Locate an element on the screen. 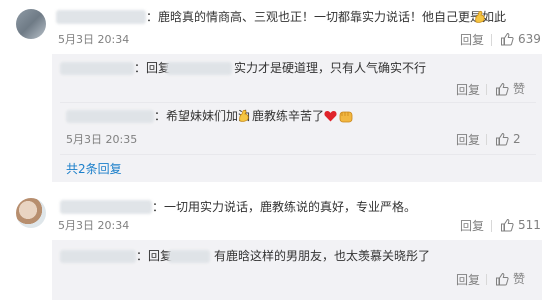  like-button: 2 is located at coordinates (508, 139).